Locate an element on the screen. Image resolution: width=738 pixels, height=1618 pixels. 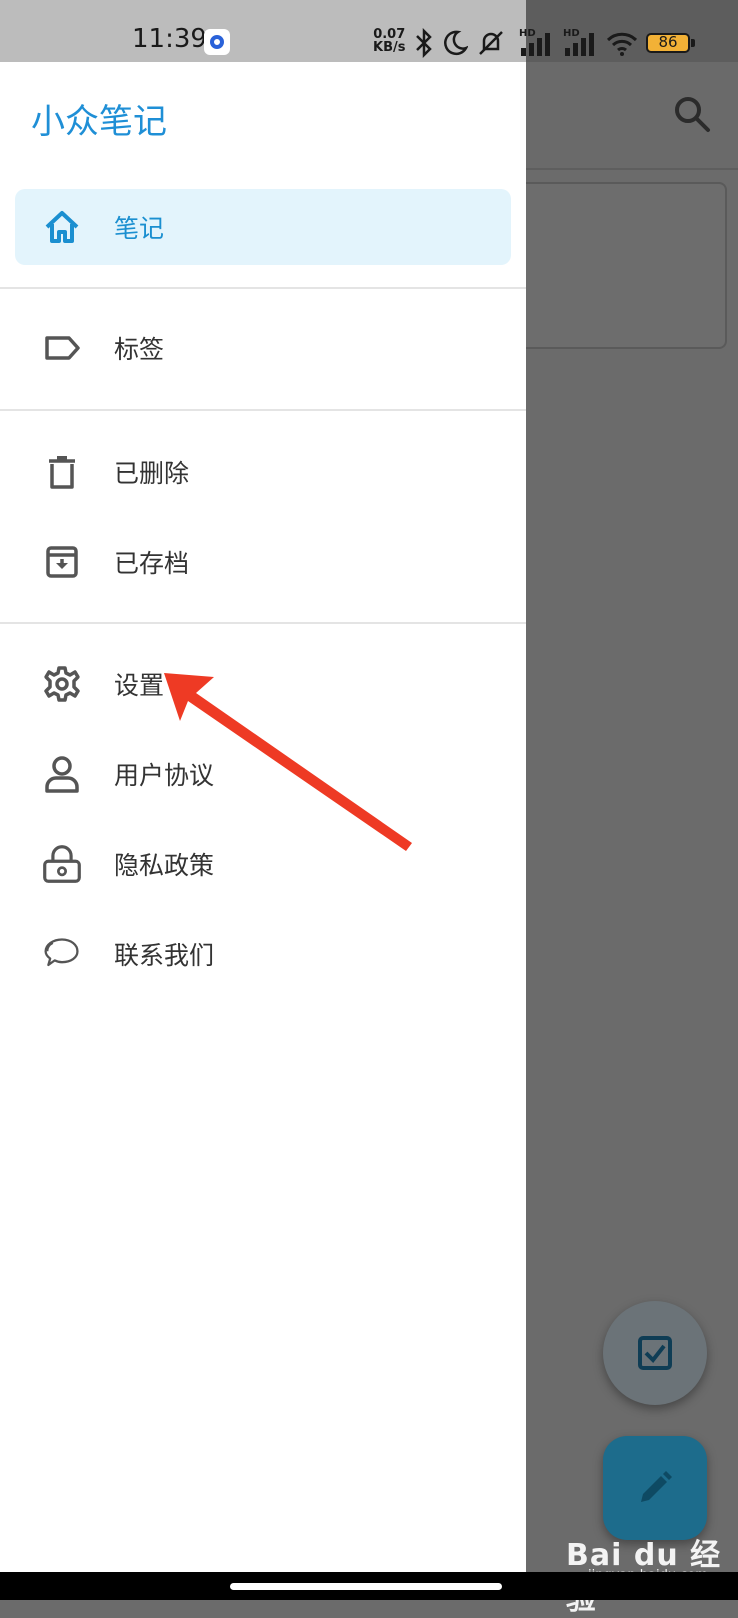
chat-icon is located at coordinates (62, 954).